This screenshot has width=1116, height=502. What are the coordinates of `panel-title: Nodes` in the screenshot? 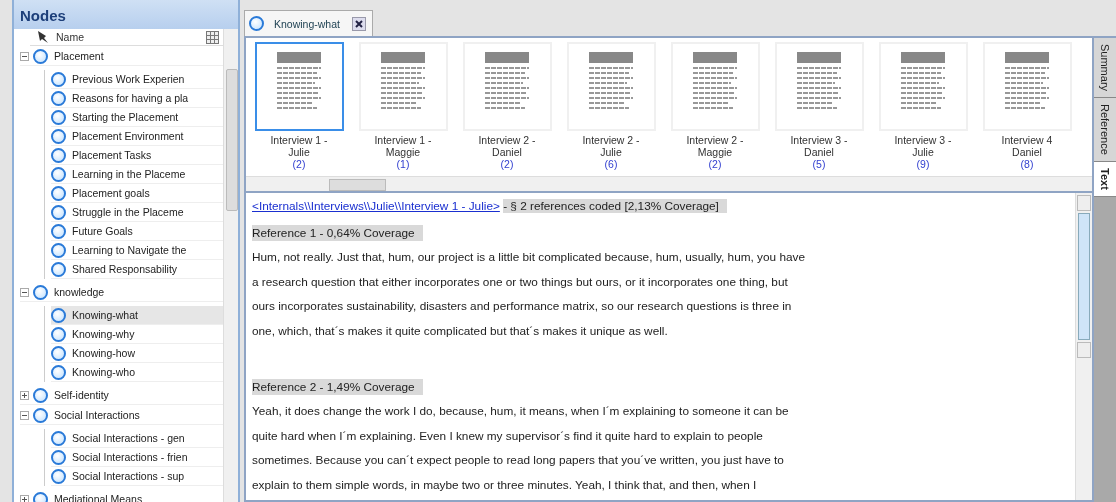 It's located at (126, 14).